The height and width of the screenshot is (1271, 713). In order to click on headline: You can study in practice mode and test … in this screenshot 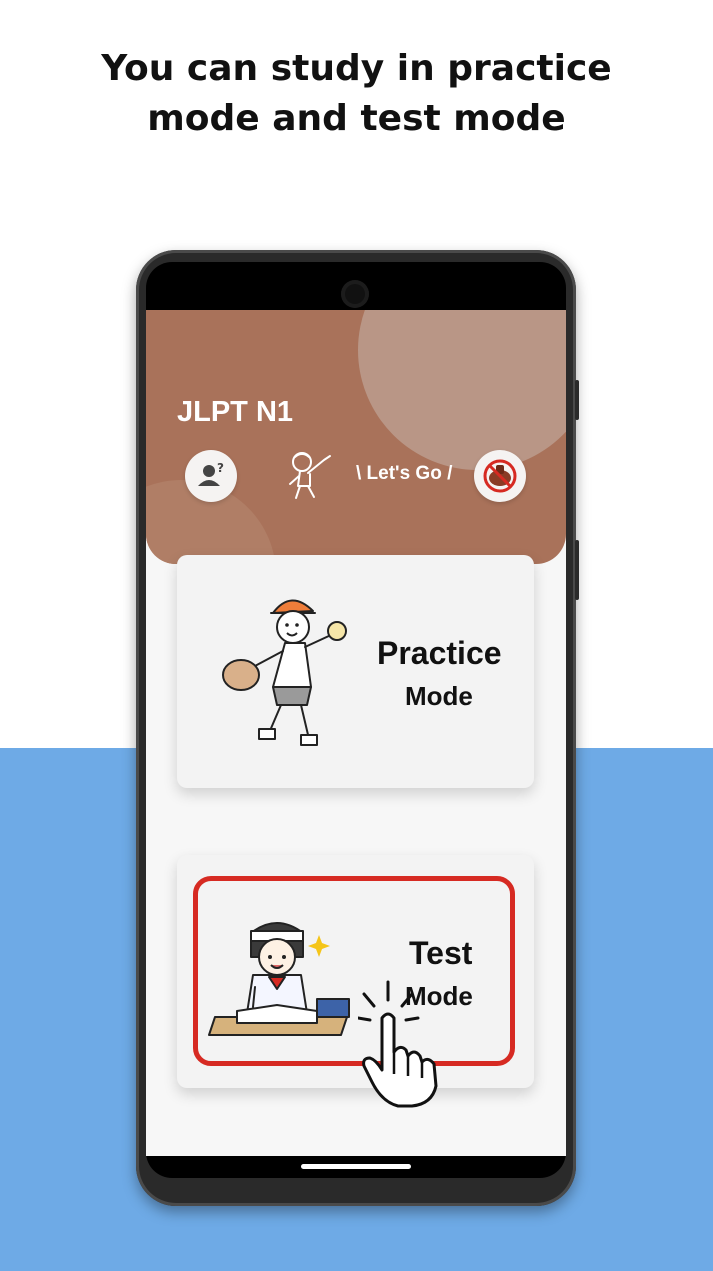, I will do `click(356, 94)`.